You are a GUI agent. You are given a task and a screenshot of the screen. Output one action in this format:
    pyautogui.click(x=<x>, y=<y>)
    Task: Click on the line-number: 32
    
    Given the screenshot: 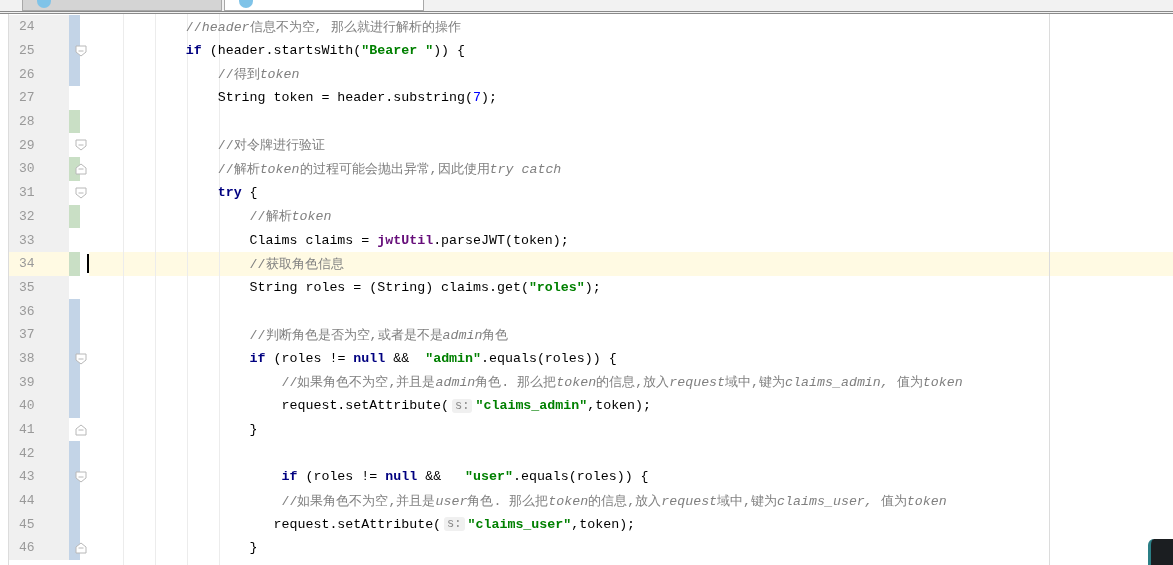 What is the action you would take?
    pyautogui.click(x=27, y=216)
    